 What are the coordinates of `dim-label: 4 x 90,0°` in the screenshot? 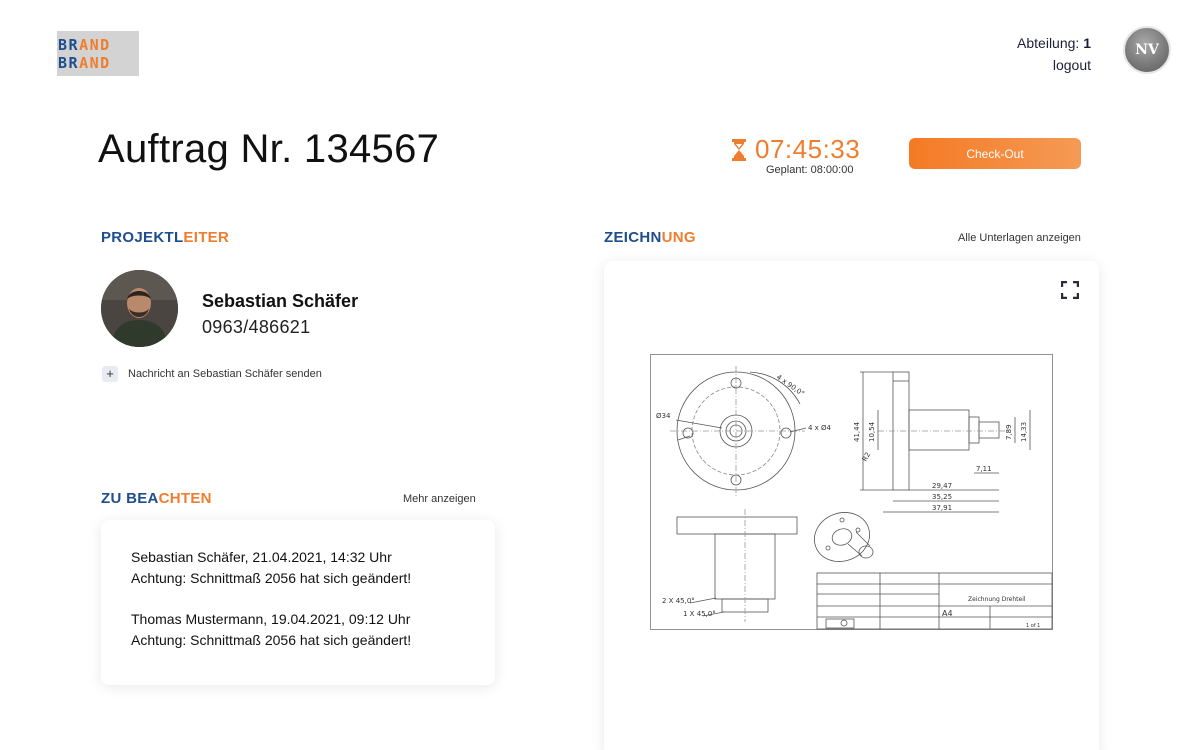 It's located at (790, 385).